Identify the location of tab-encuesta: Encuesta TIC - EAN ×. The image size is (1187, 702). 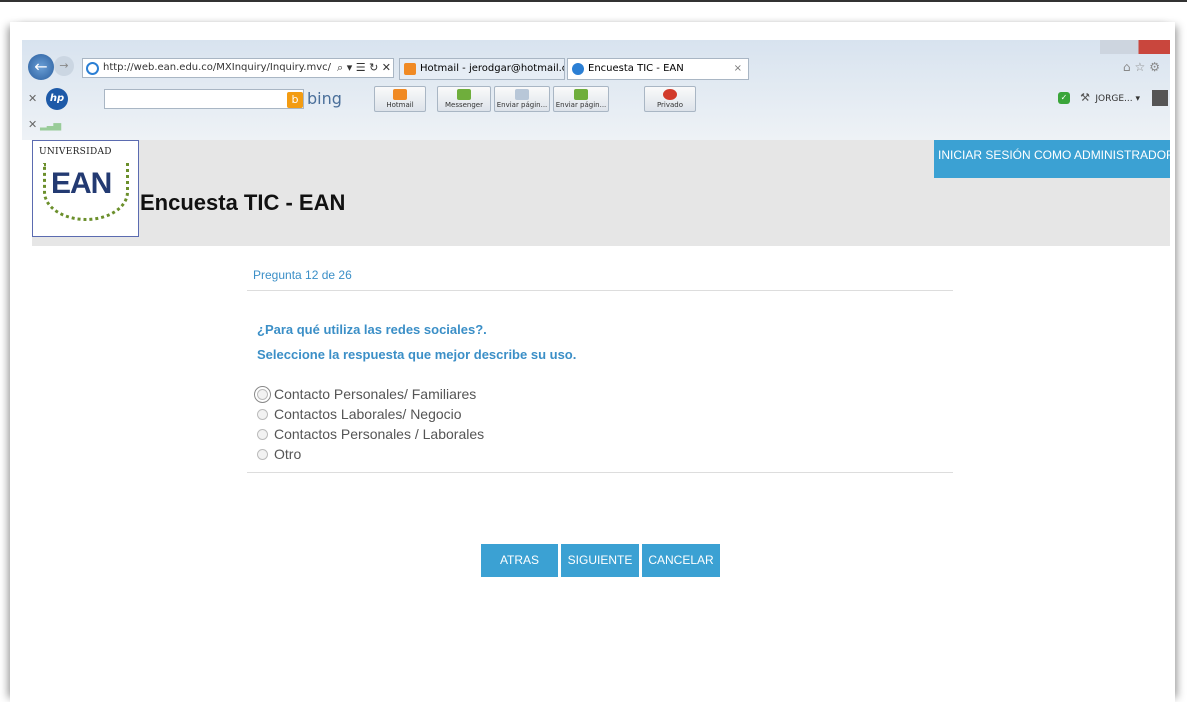
(658, 69).